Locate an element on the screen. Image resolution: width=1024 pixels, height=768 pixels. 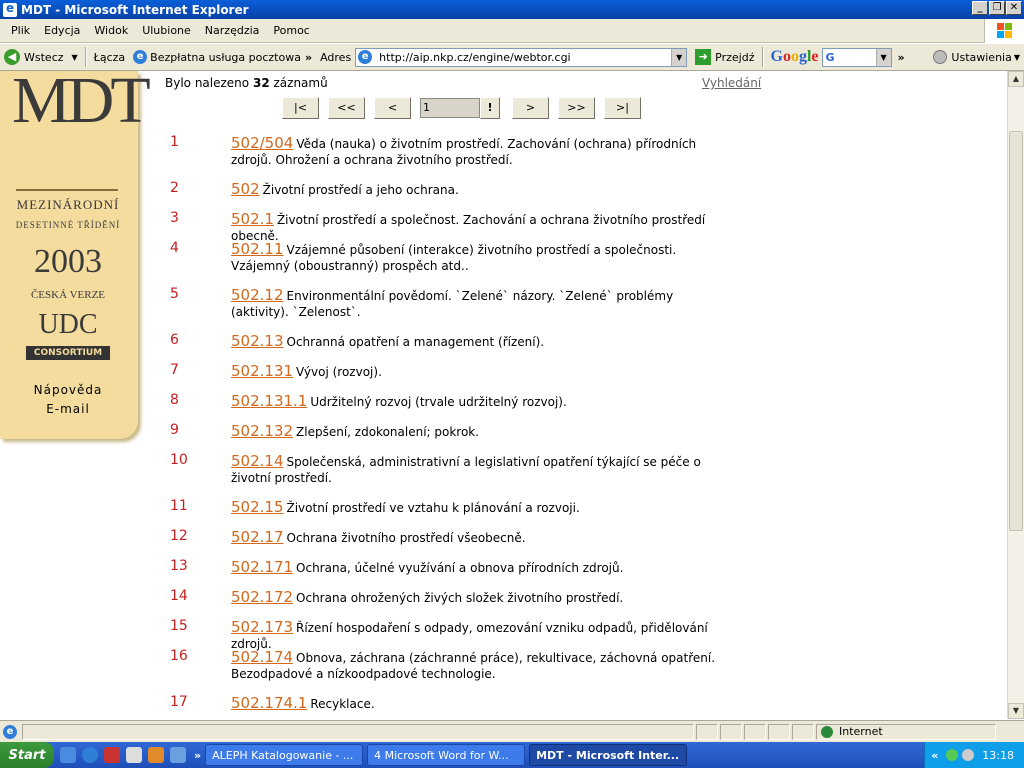
menu-favorites: Ulubione is located at coordinates (166, 30).